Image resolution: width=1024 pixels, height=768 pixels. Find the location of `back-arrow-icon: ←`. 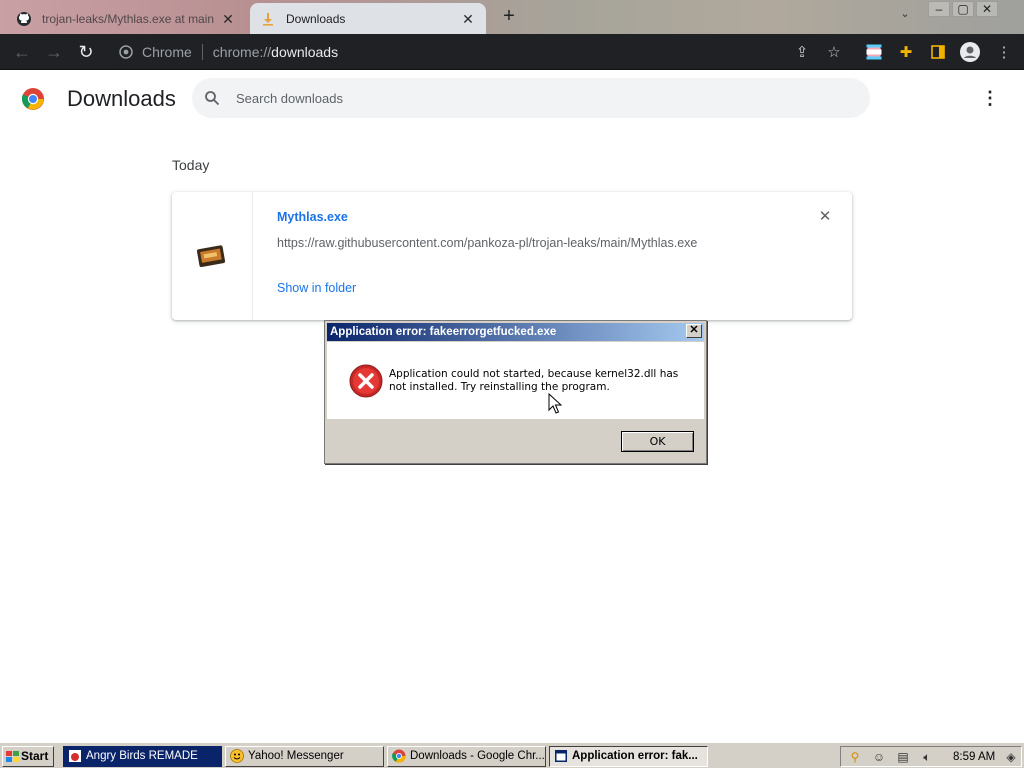

back-arrow-icon: ← is located at coordinates (22, 52).